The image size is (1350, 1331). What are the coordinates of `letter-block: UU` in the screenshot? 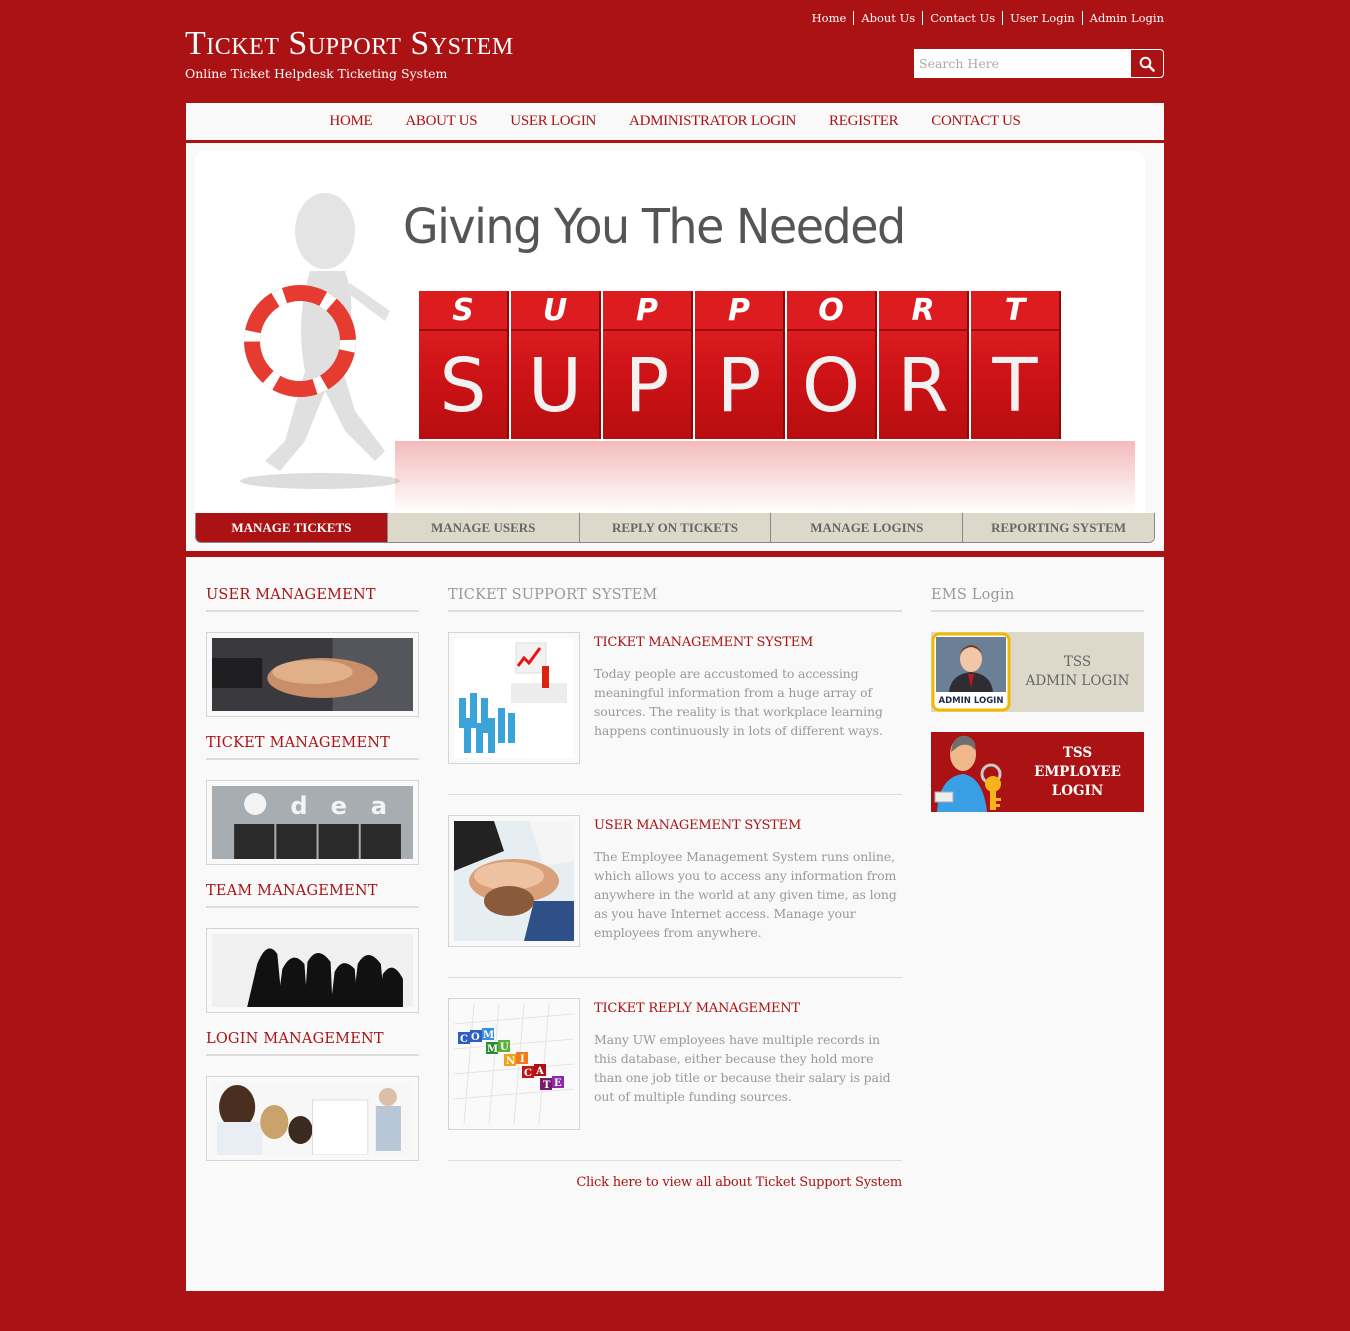 It's located at (555, 365).